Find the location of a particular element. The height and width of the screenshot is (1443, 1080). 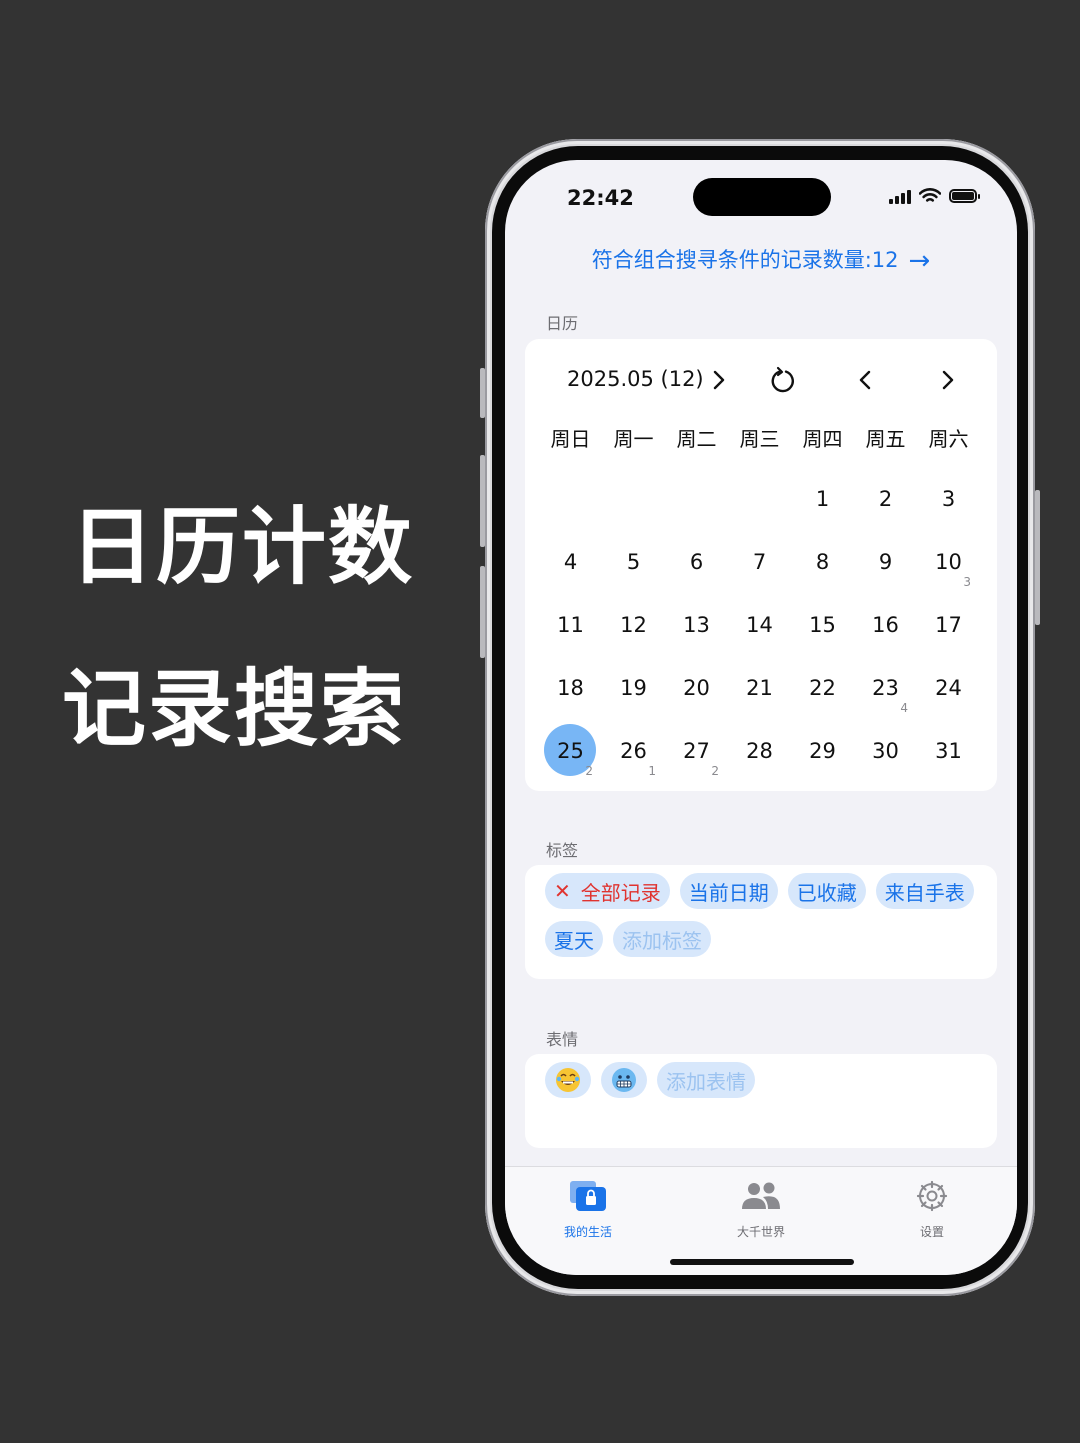

calendar-day: 11 is located at coordinates (570, 624).